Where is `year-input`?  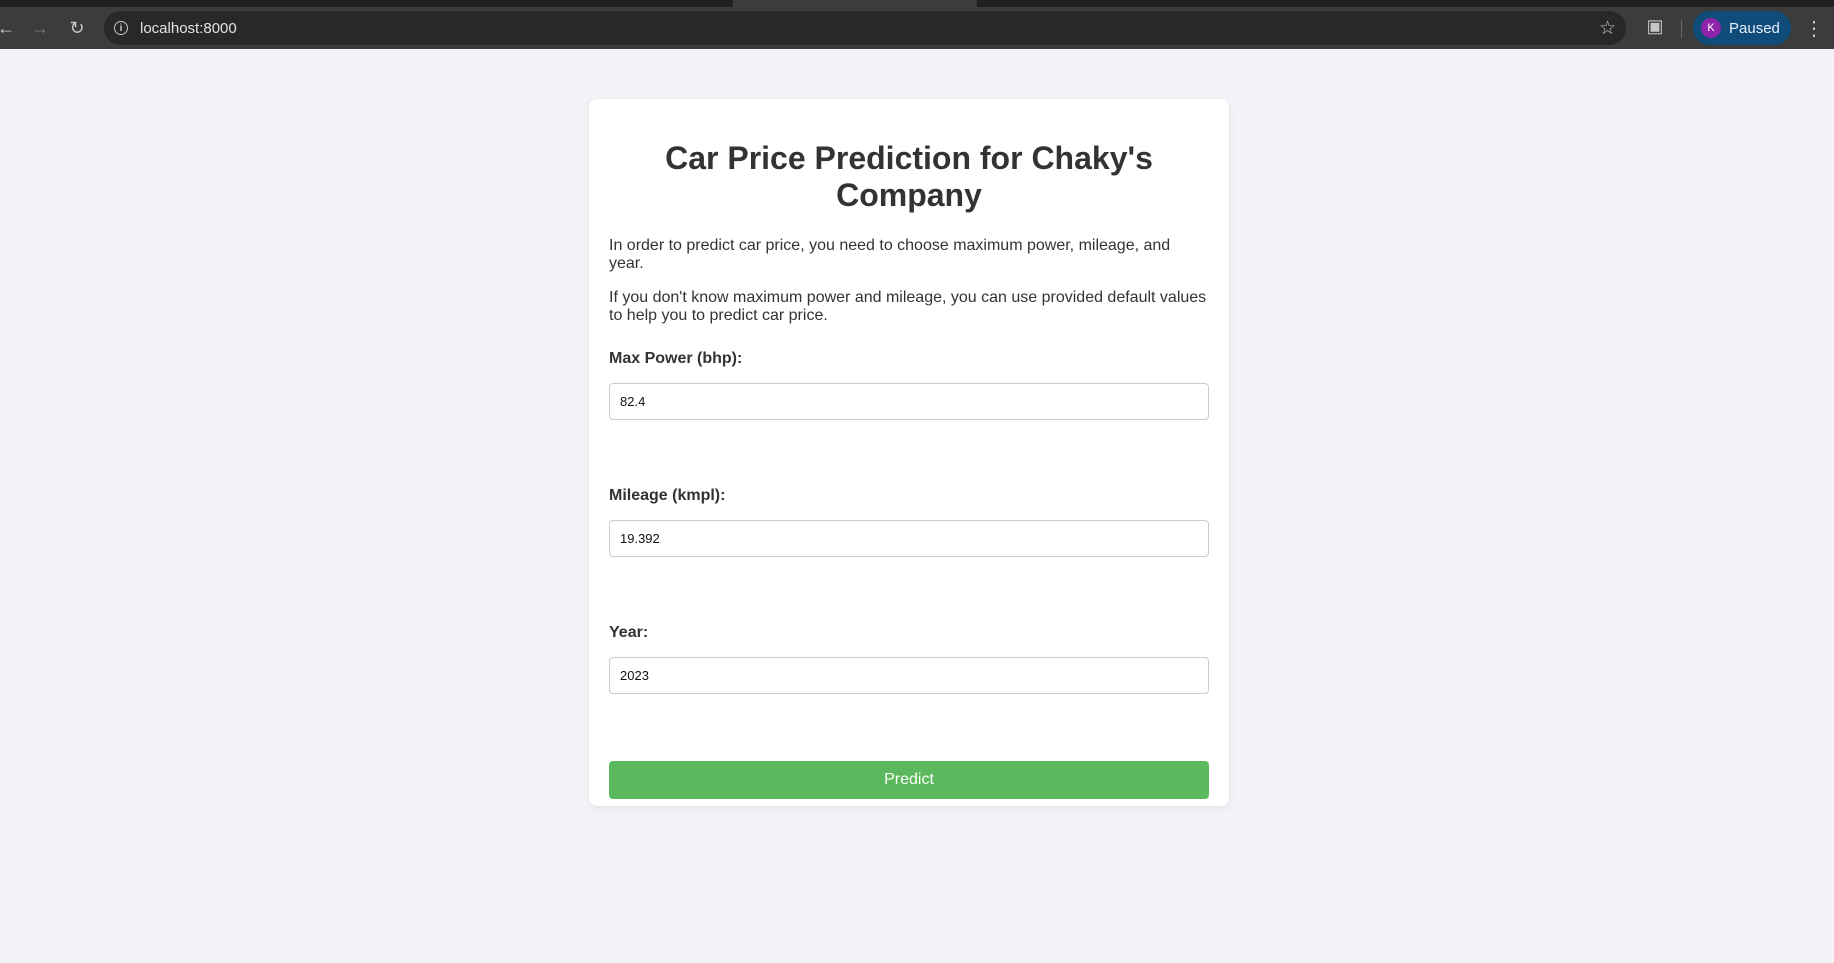
year-input is located at coordinates (909, 675).